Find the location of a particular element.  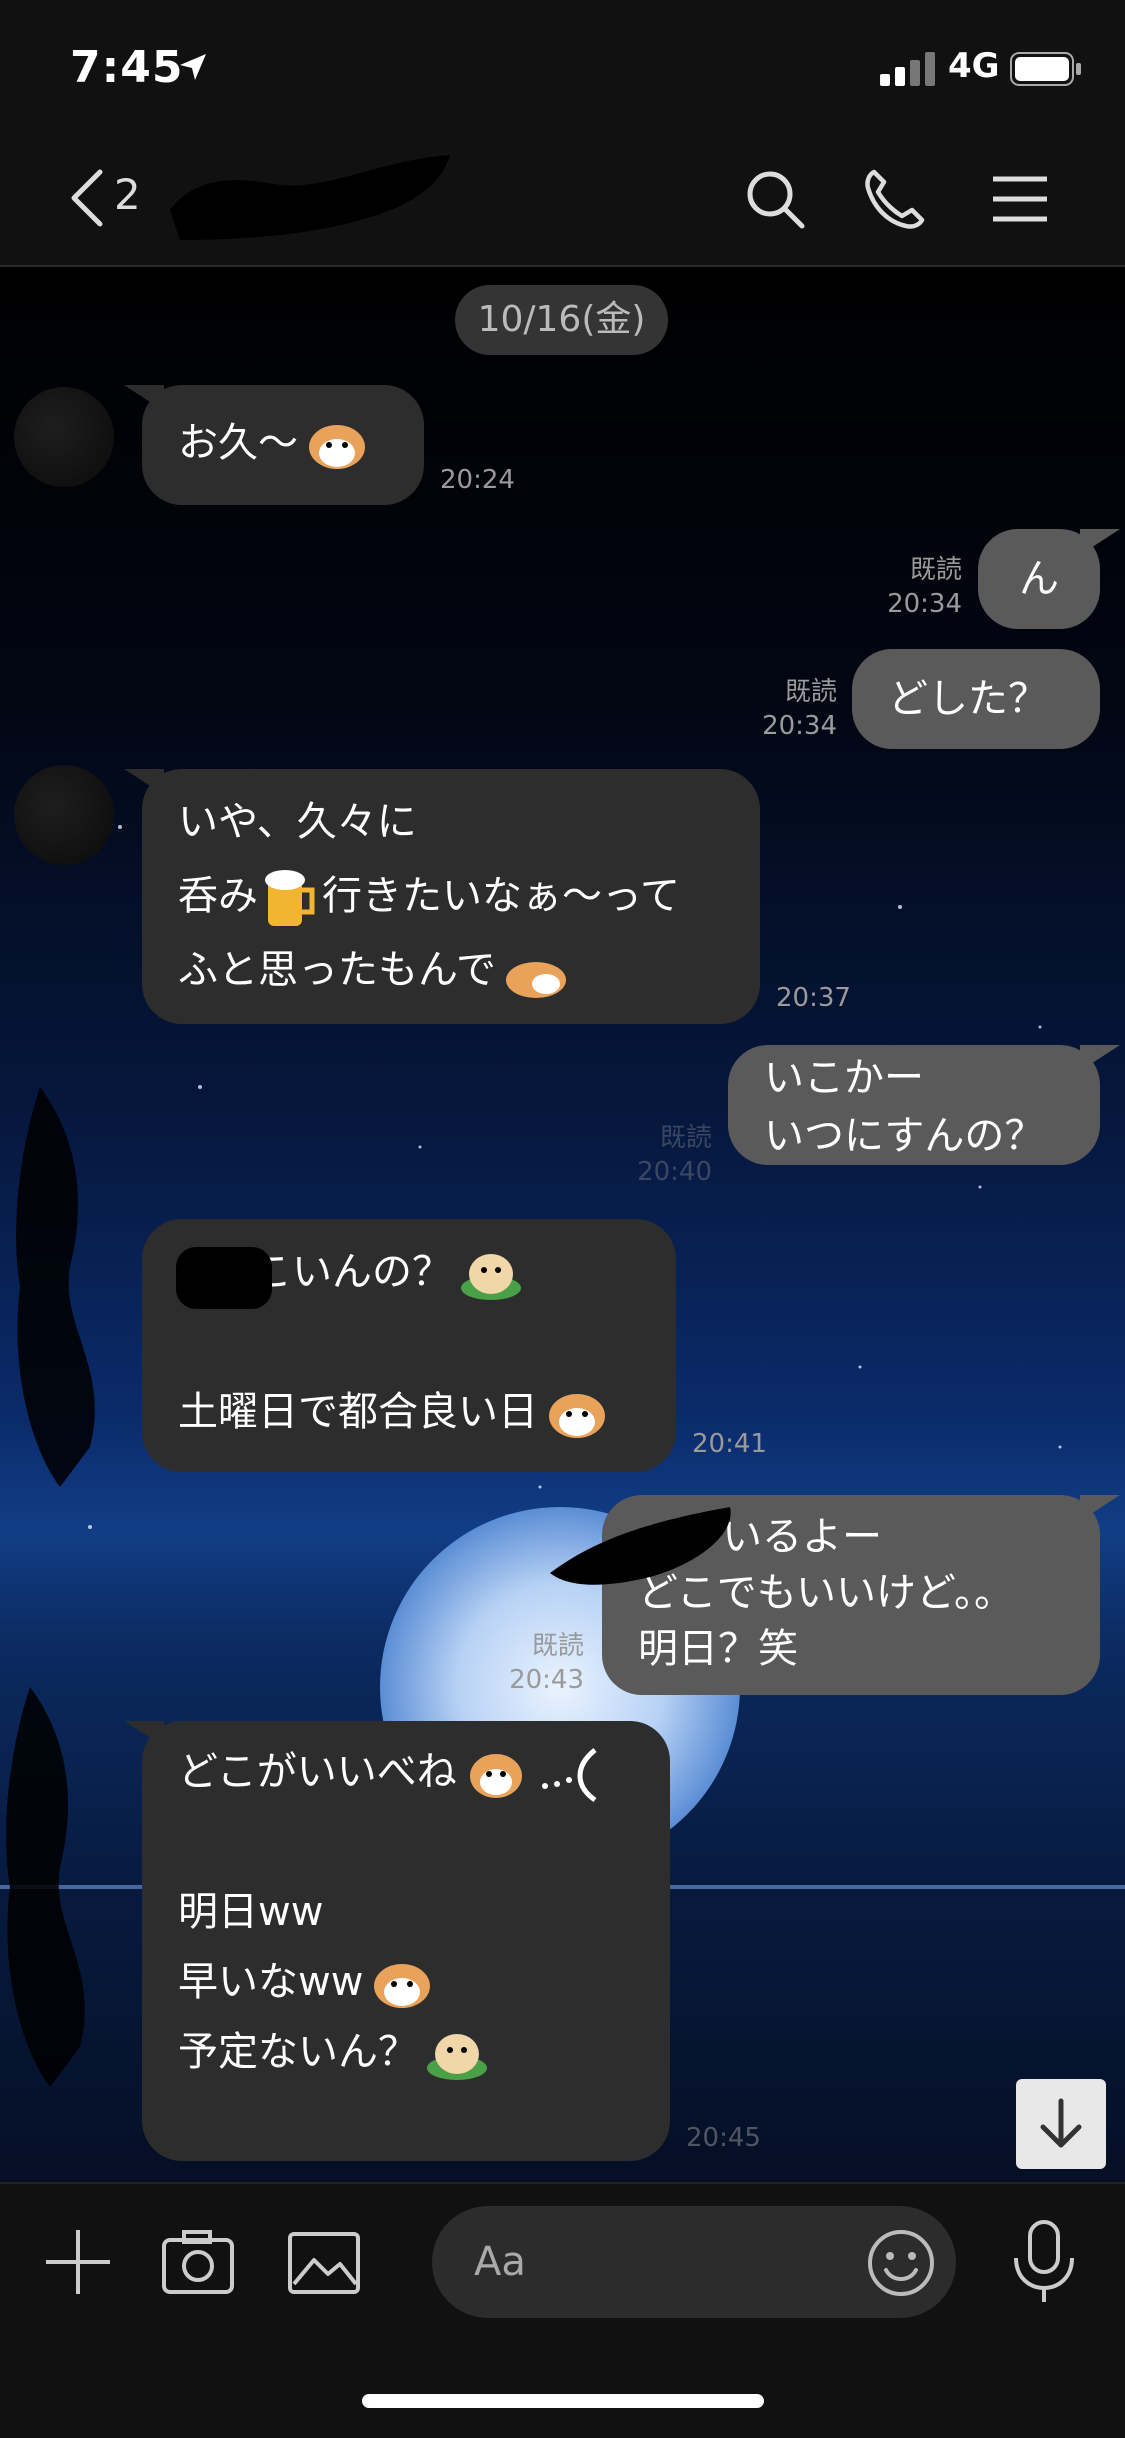

message-text: どこがいいべね is located at coordinates (317, 1772).